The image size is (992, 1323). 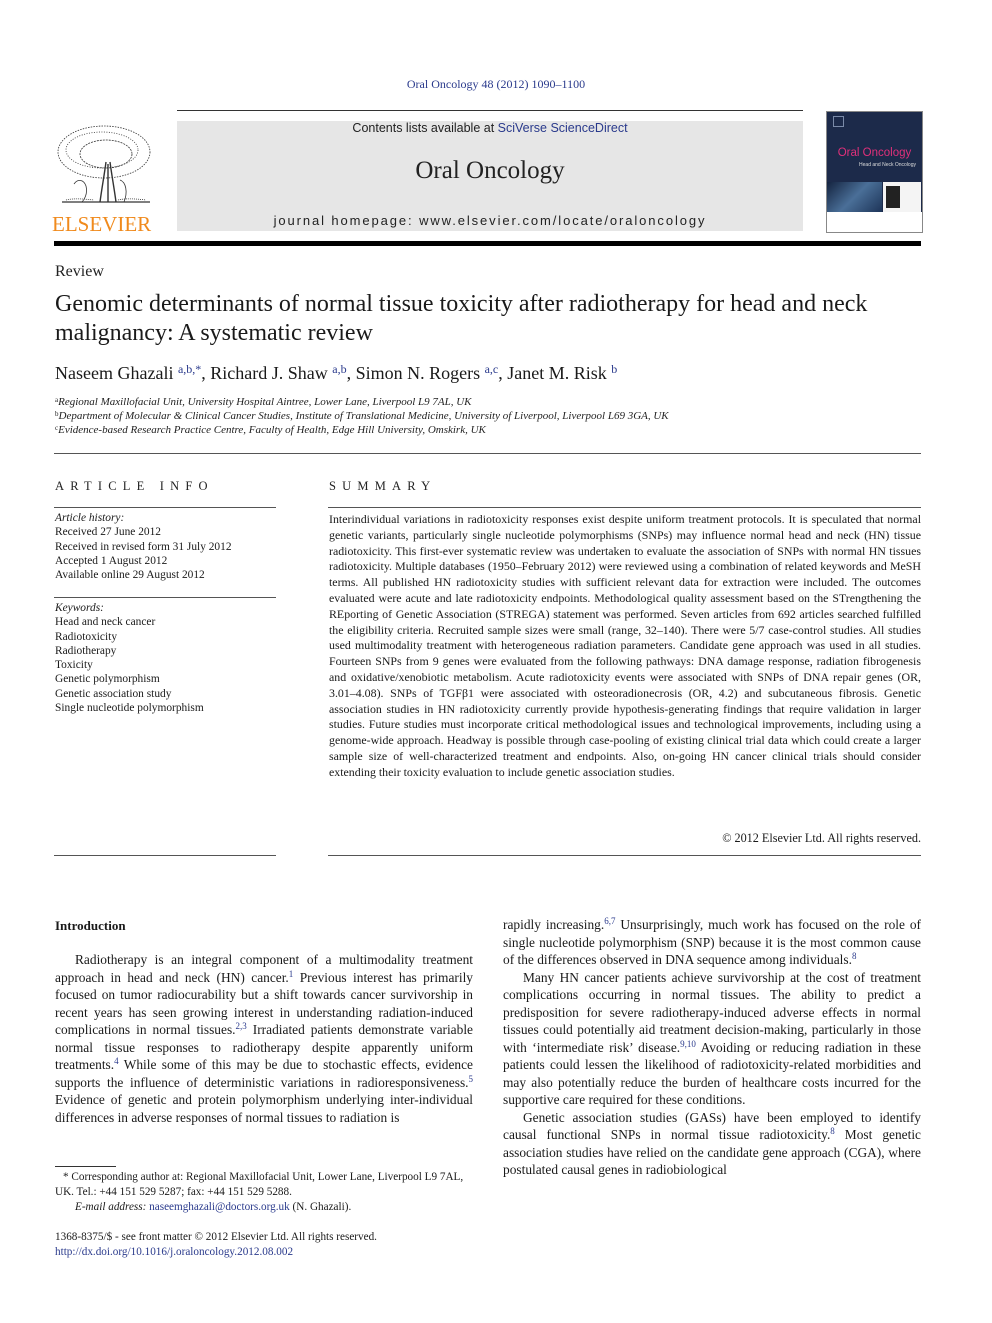 I want to click on elsevier-logo: ELSEVIER, so click(x=104, y=179).